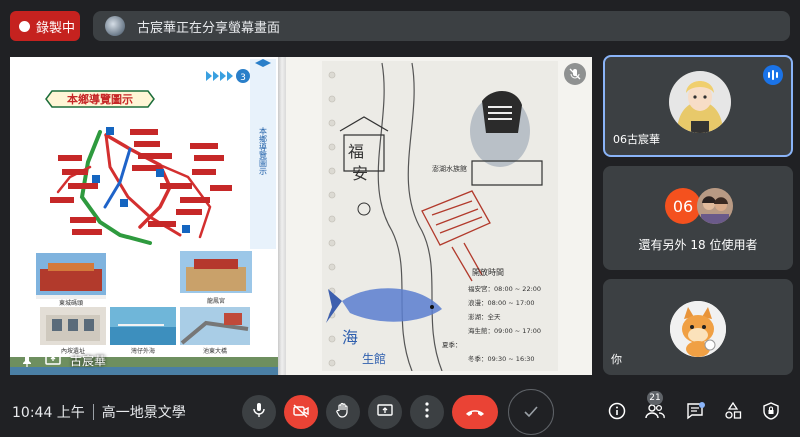  I want to click on sketch-hours-line: 夏季：, so click(452, 344).